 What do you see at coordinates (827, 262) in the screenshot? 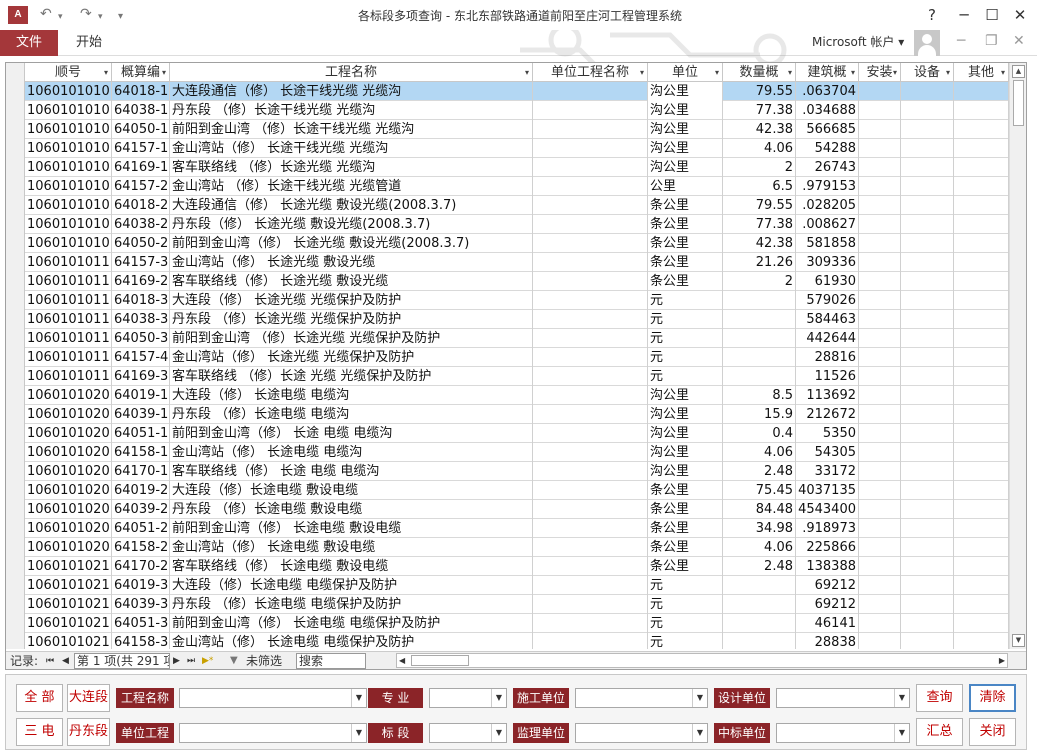
I see `cell-construction: 309336` at bounding box center [827, 262].